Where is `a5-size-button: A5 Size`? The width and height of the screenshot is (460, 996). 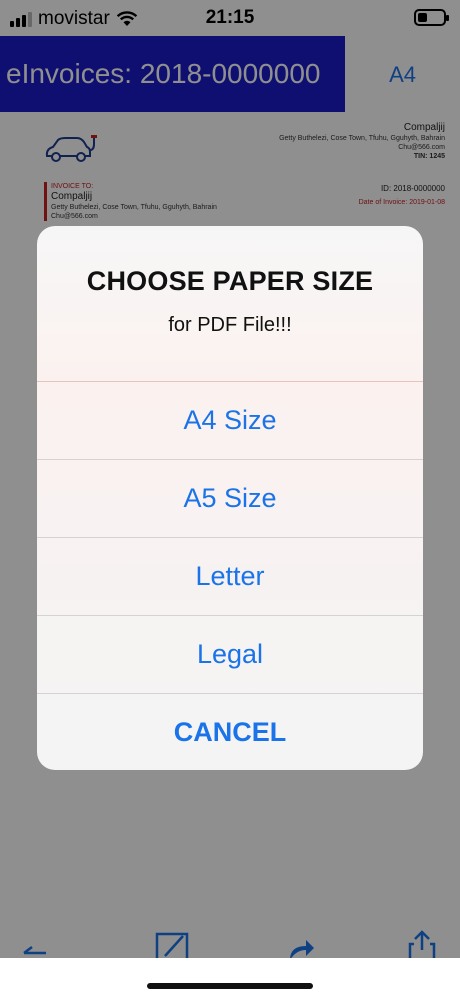 a5-size-button: A5 Size is located at coordinates (230, 498).